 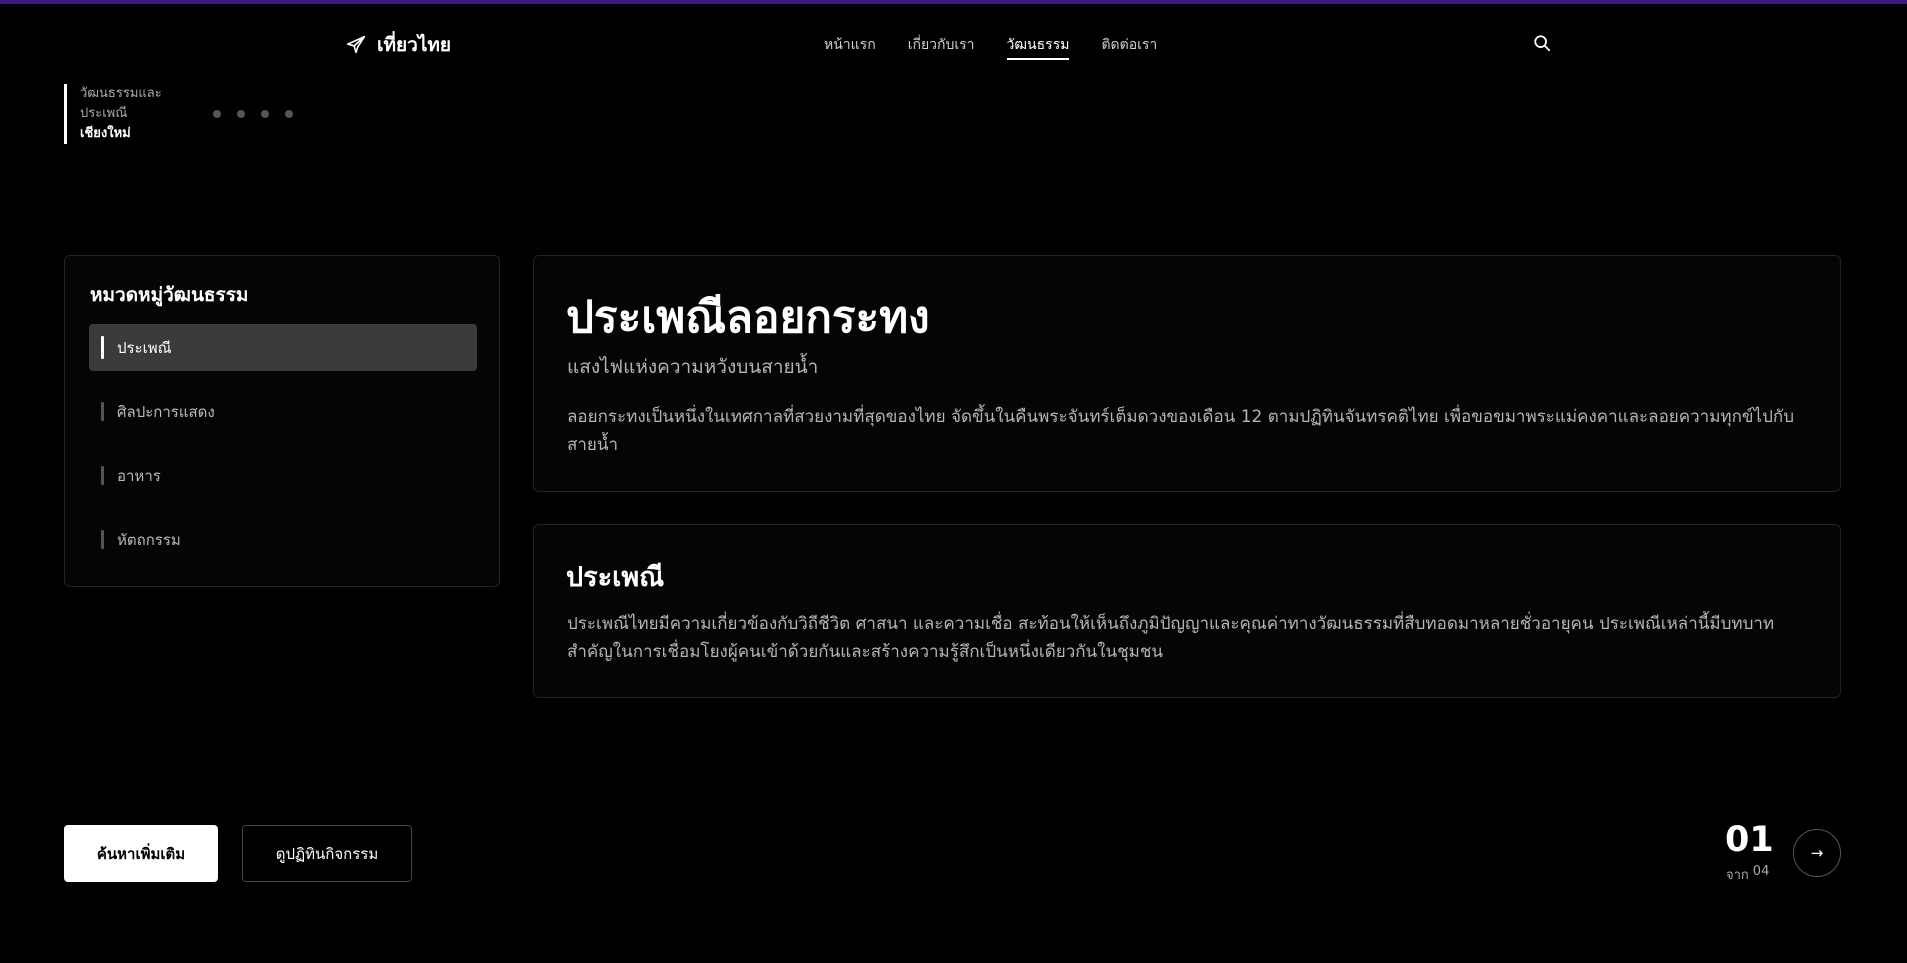 I want to click on page-total-label: จาก 04, so click(x=1747, y=874).